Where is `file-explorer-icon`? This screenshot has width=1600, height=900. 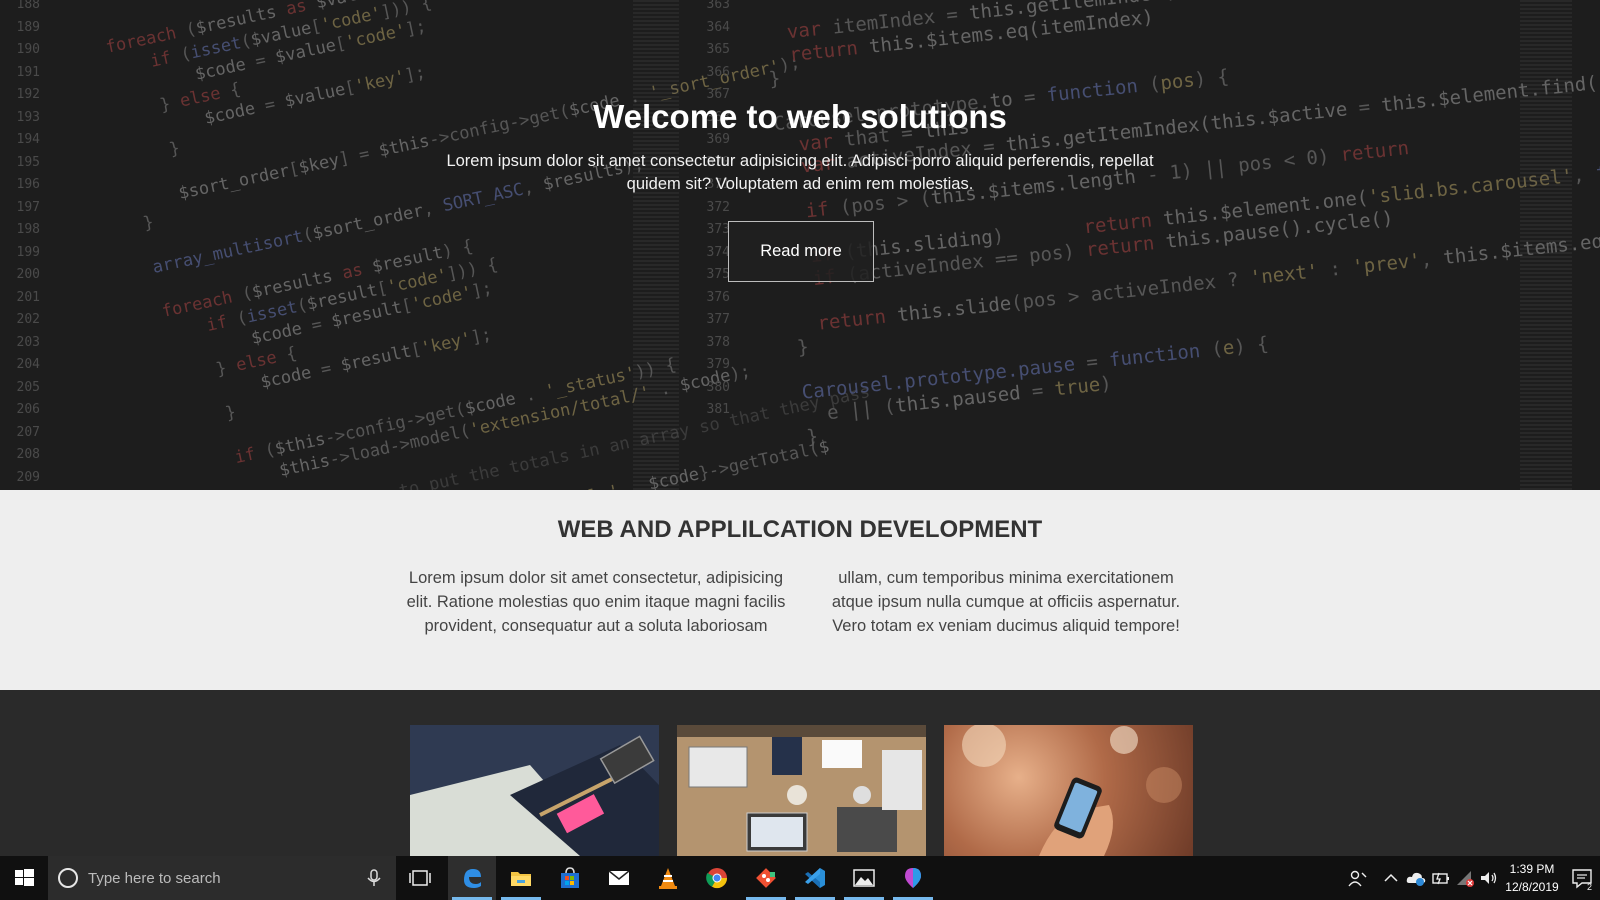 file-explorer-icon is located at coordinates (521, 879).